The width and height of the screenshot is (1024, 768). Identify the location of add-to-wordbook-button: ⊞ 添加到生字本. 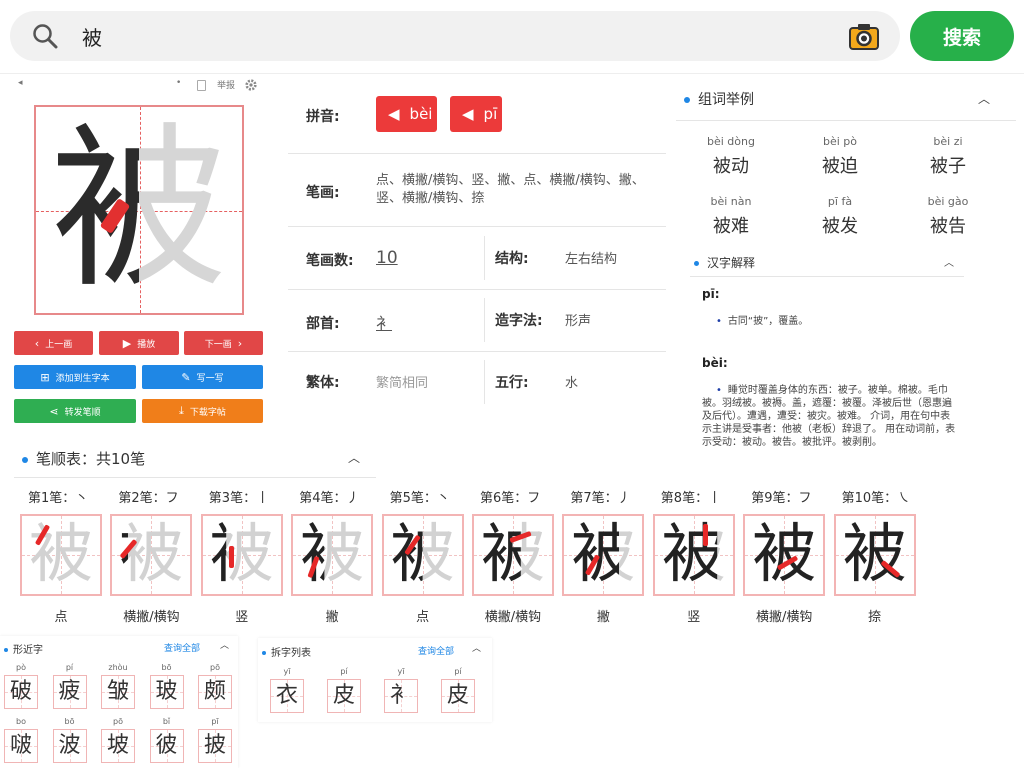
(75, 377).